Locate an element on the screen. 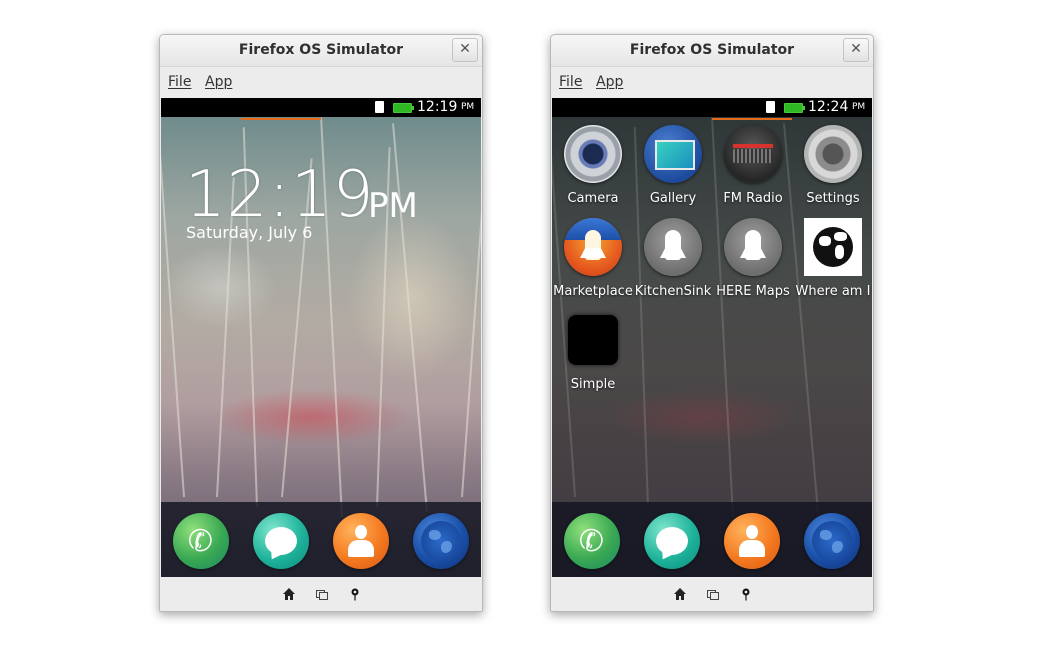 The width and height of the screenshot is (1044, 666). app-label: KitchenSink is located at coordinates (673, 291).